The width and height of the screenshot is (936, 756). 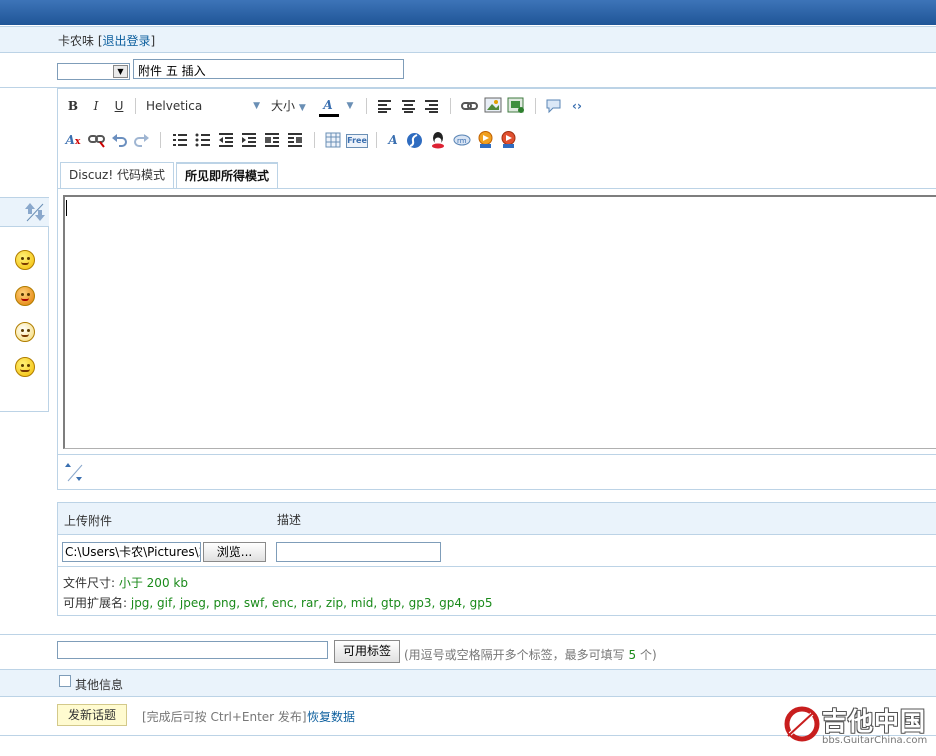 I want to click on real-media-icon: rm, so click(x=462, y=140).